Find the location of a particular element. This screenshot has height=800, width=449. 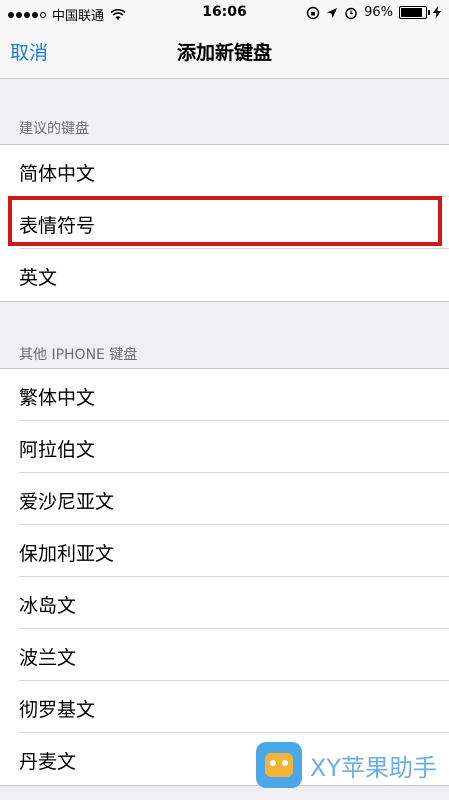

keyboard-label: 波兰文 is located at coordinates (48, 658).